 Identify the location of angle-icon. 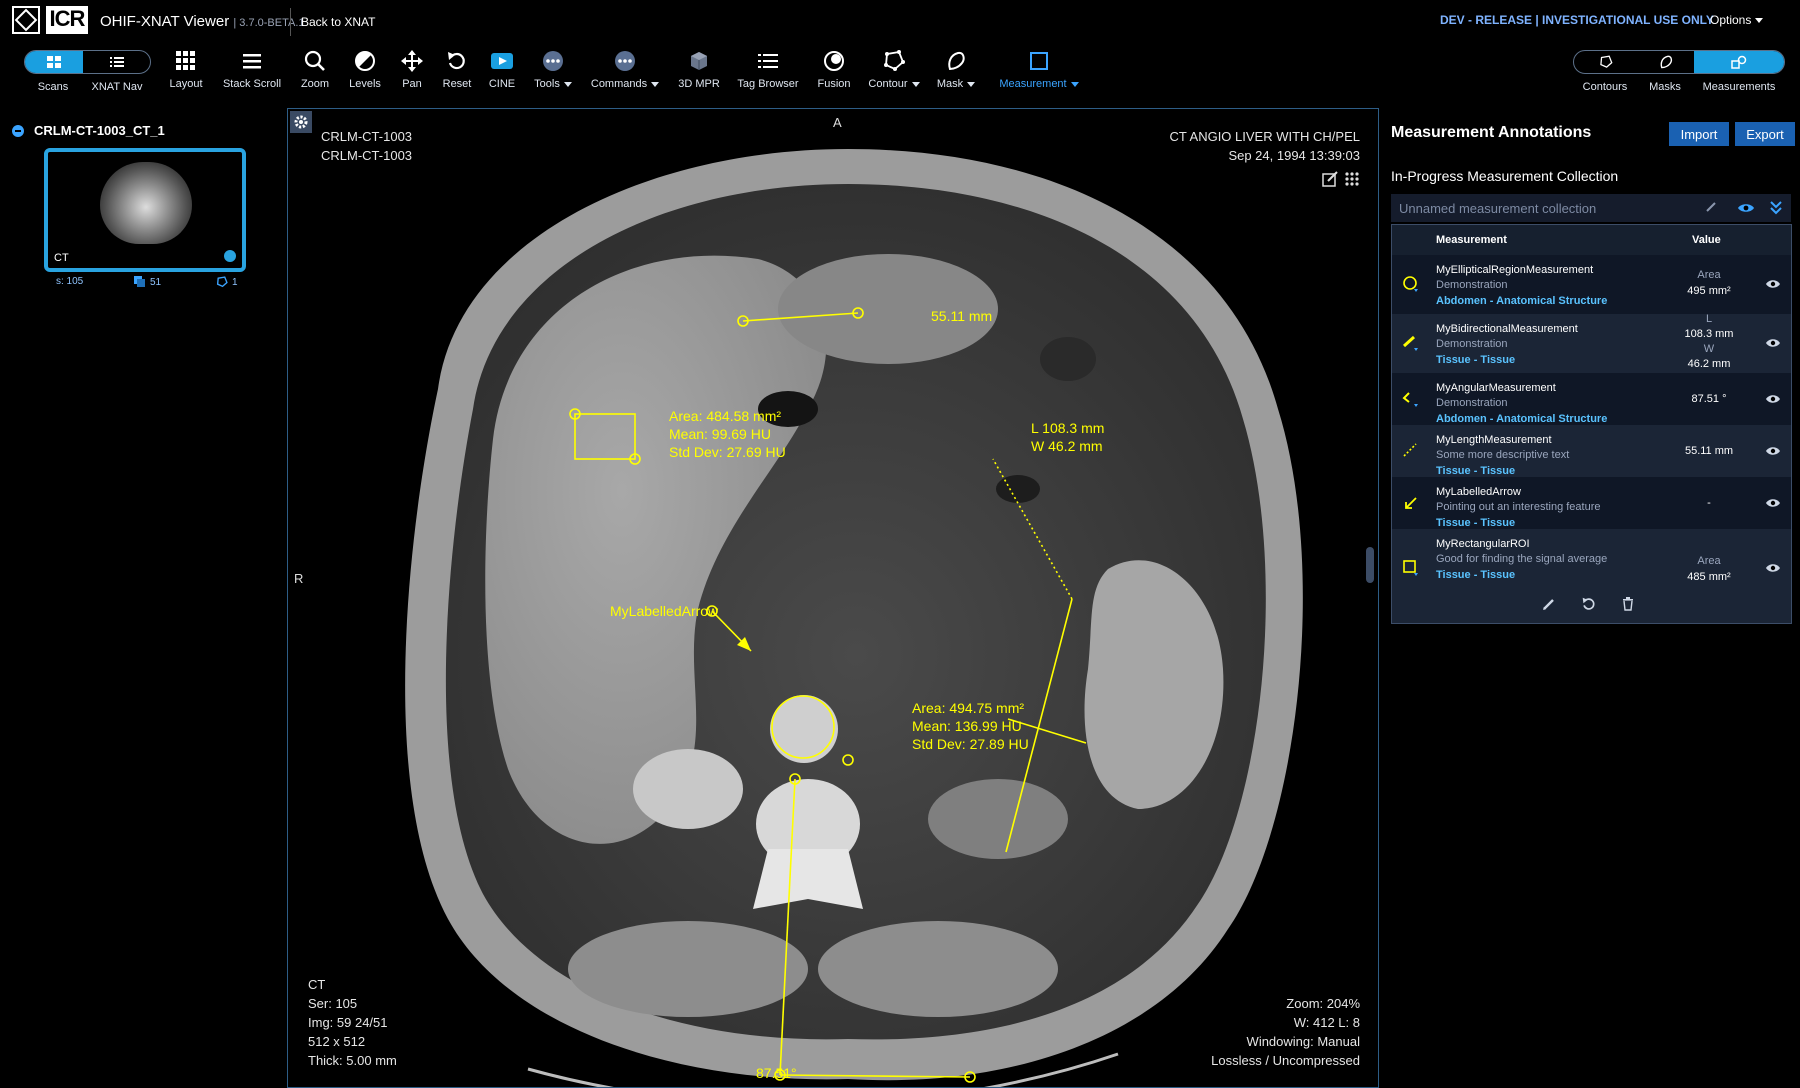
(1410, 399).